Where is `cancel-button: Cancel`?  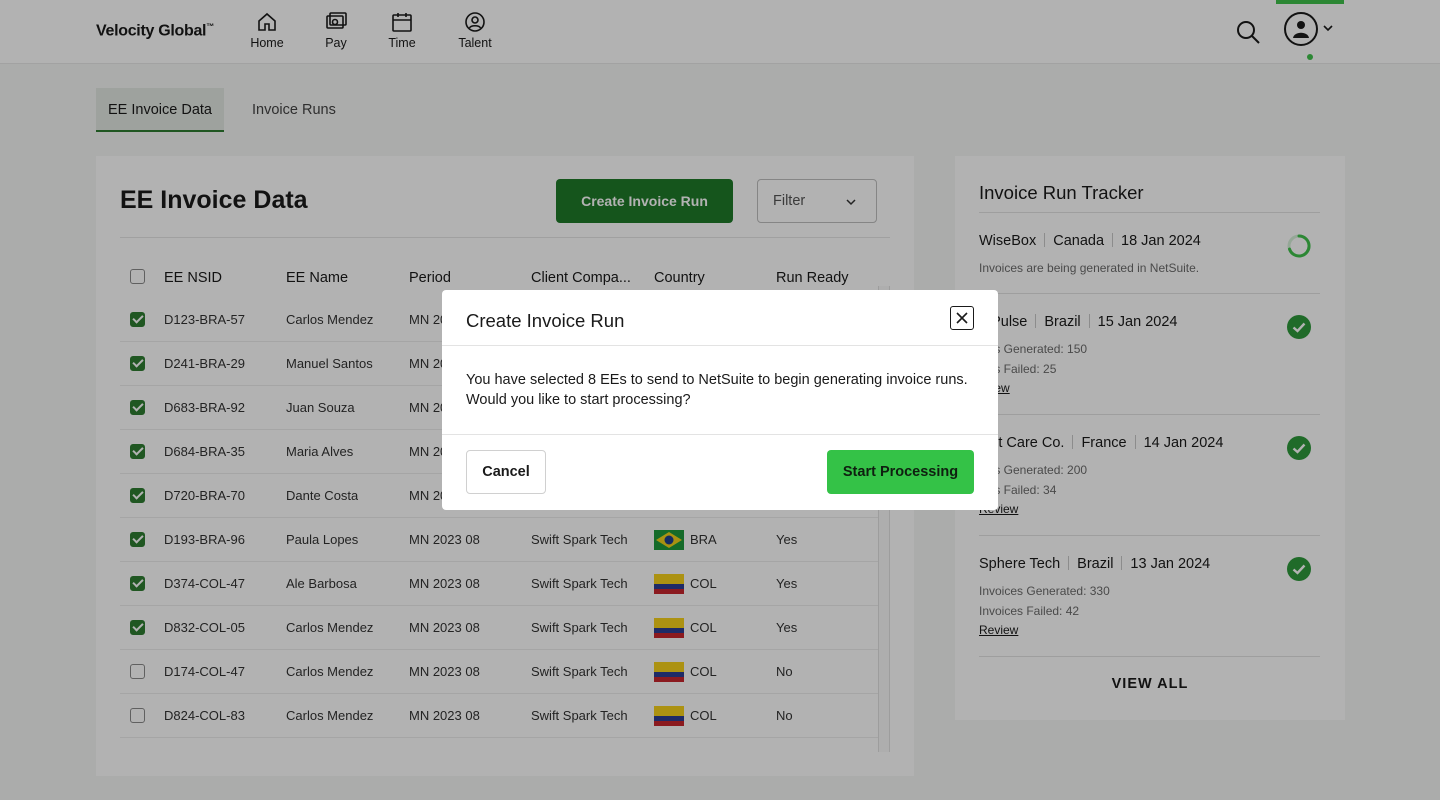
cancel-button: Cancel is located at coordinates (506, 472).